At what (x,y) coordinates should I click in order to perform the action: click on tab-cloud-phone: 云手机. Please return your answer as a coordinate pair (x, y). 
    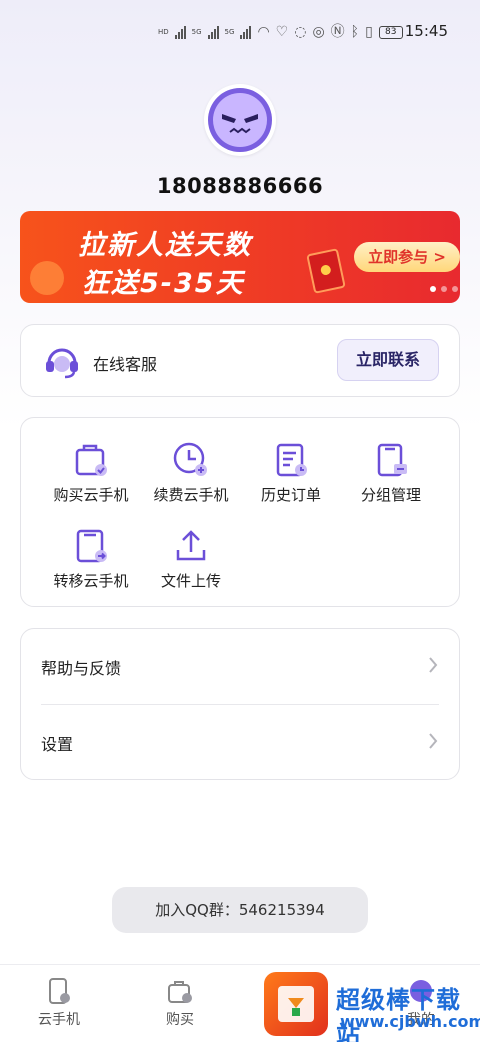
    Looking at the image, I should click on (59, 1003).